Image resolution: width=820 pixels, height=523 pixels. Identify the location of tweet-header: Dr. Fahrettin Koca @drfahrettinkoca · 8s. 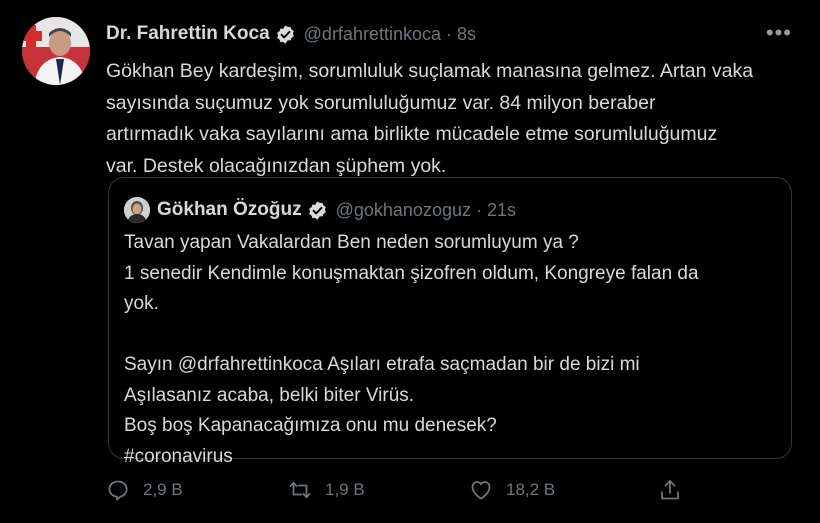
(291, 34).